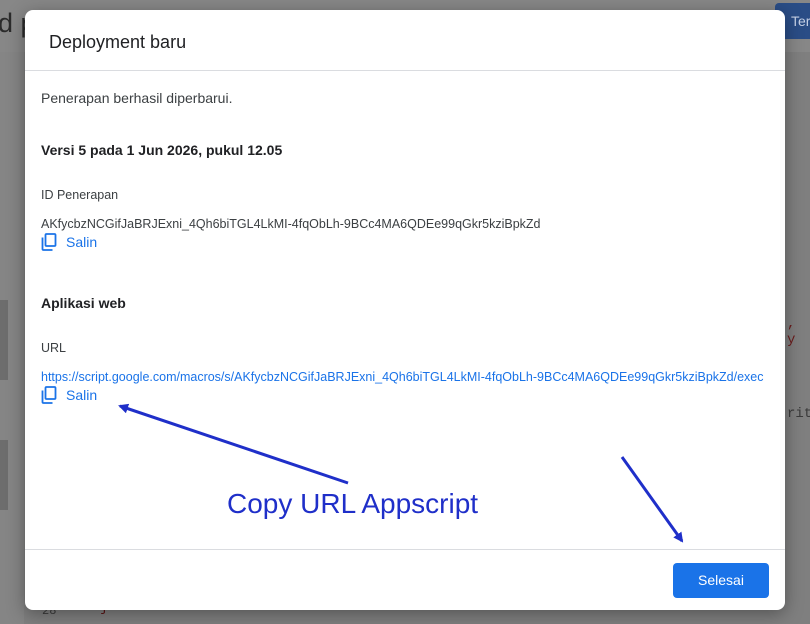 The width and height of the screenshot is (810, 624). Describe the element at coordinates (798, 414) in the screenshot. I see `background-code-fragment: rith` at that location.